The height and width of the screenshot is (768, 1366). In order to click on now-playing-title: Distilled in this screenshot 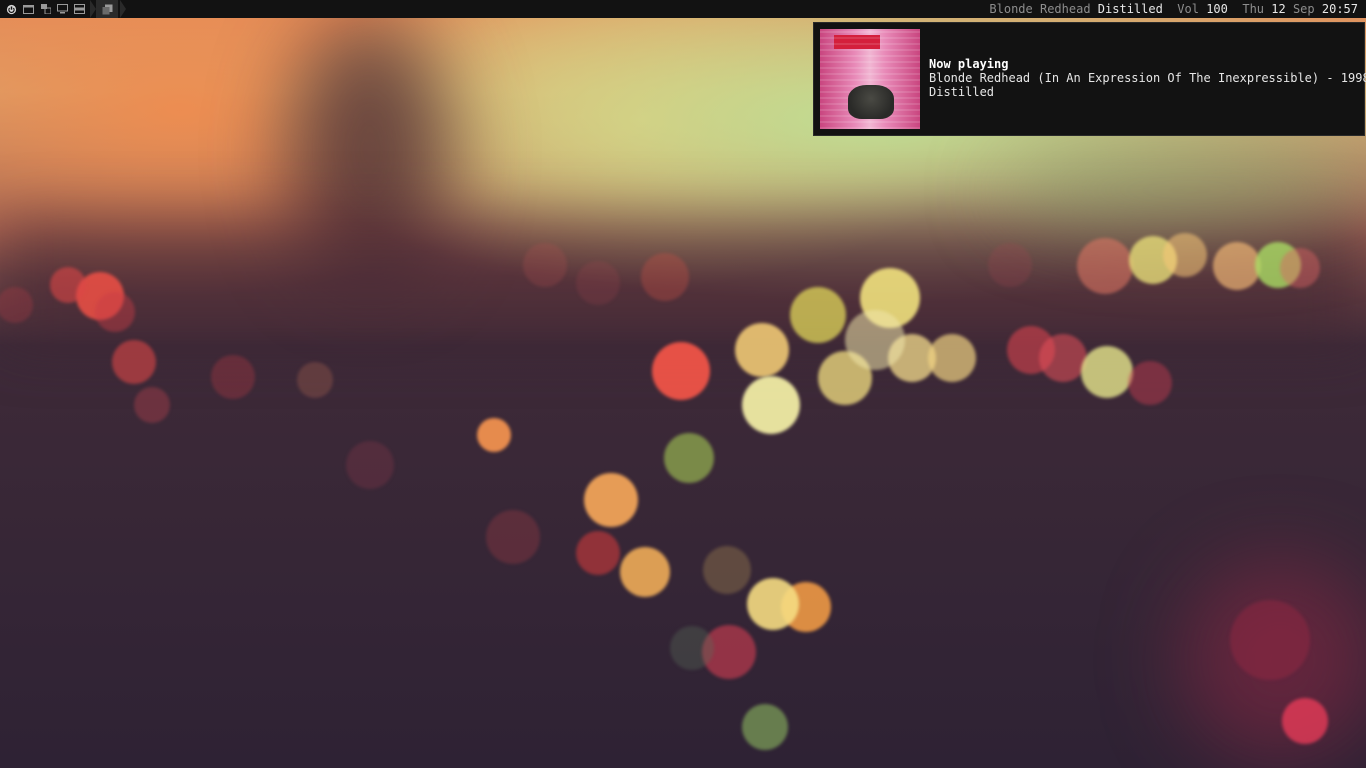, I will do `click(1130, 9)`.